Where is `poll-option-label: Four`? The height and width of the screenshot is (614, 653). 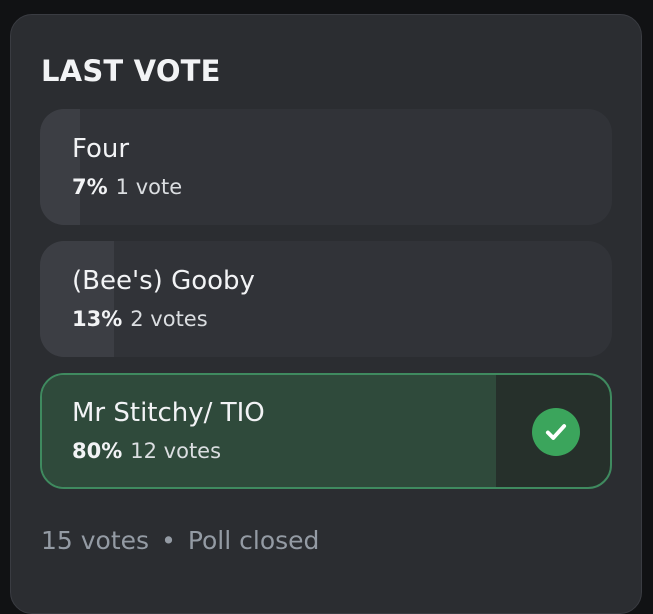
poll-option-label: Four is located at coordinates (101, 149).